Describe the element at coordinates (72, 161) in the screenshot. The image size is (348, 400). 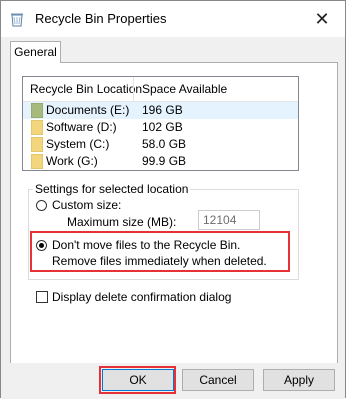
I see `location-name: Work (G:)` at that location.